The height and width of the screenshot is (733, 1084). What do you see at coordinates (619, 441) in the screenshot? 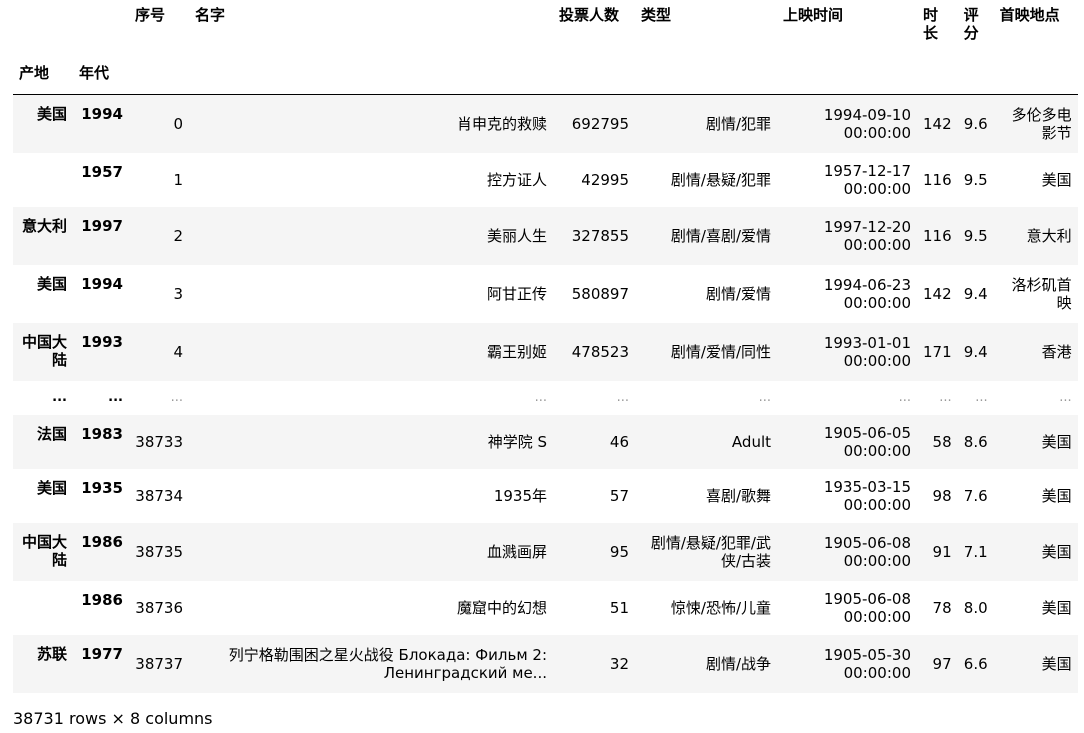
I see `cell-votes: 46` at bounding box center [619, 441].